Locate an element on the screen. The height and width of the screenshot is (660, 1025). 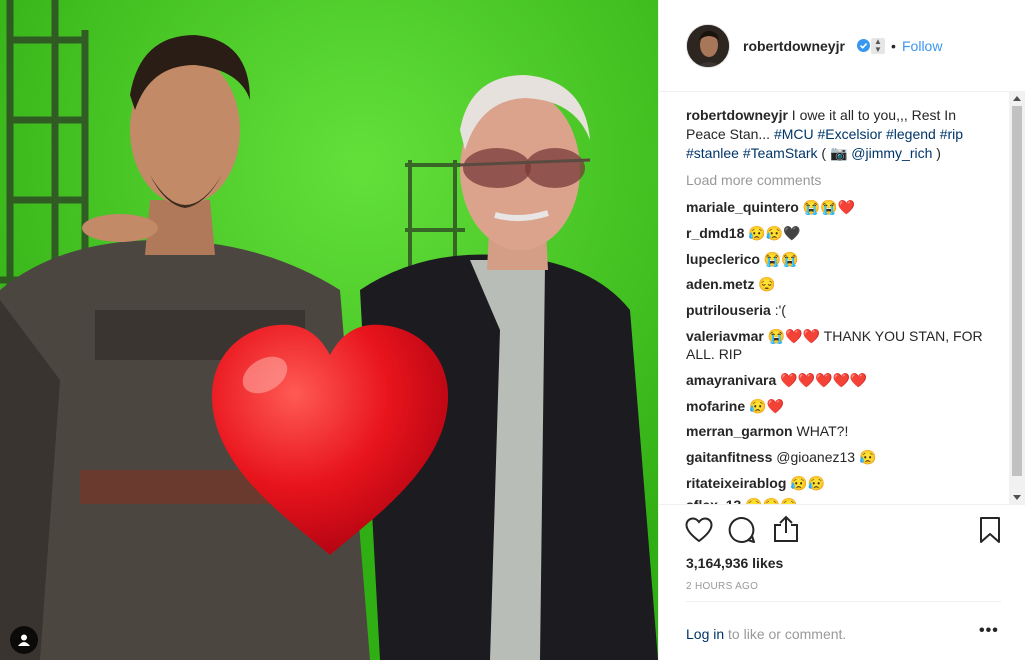
scroll-up-icon is located at coordinates (1017, 98).